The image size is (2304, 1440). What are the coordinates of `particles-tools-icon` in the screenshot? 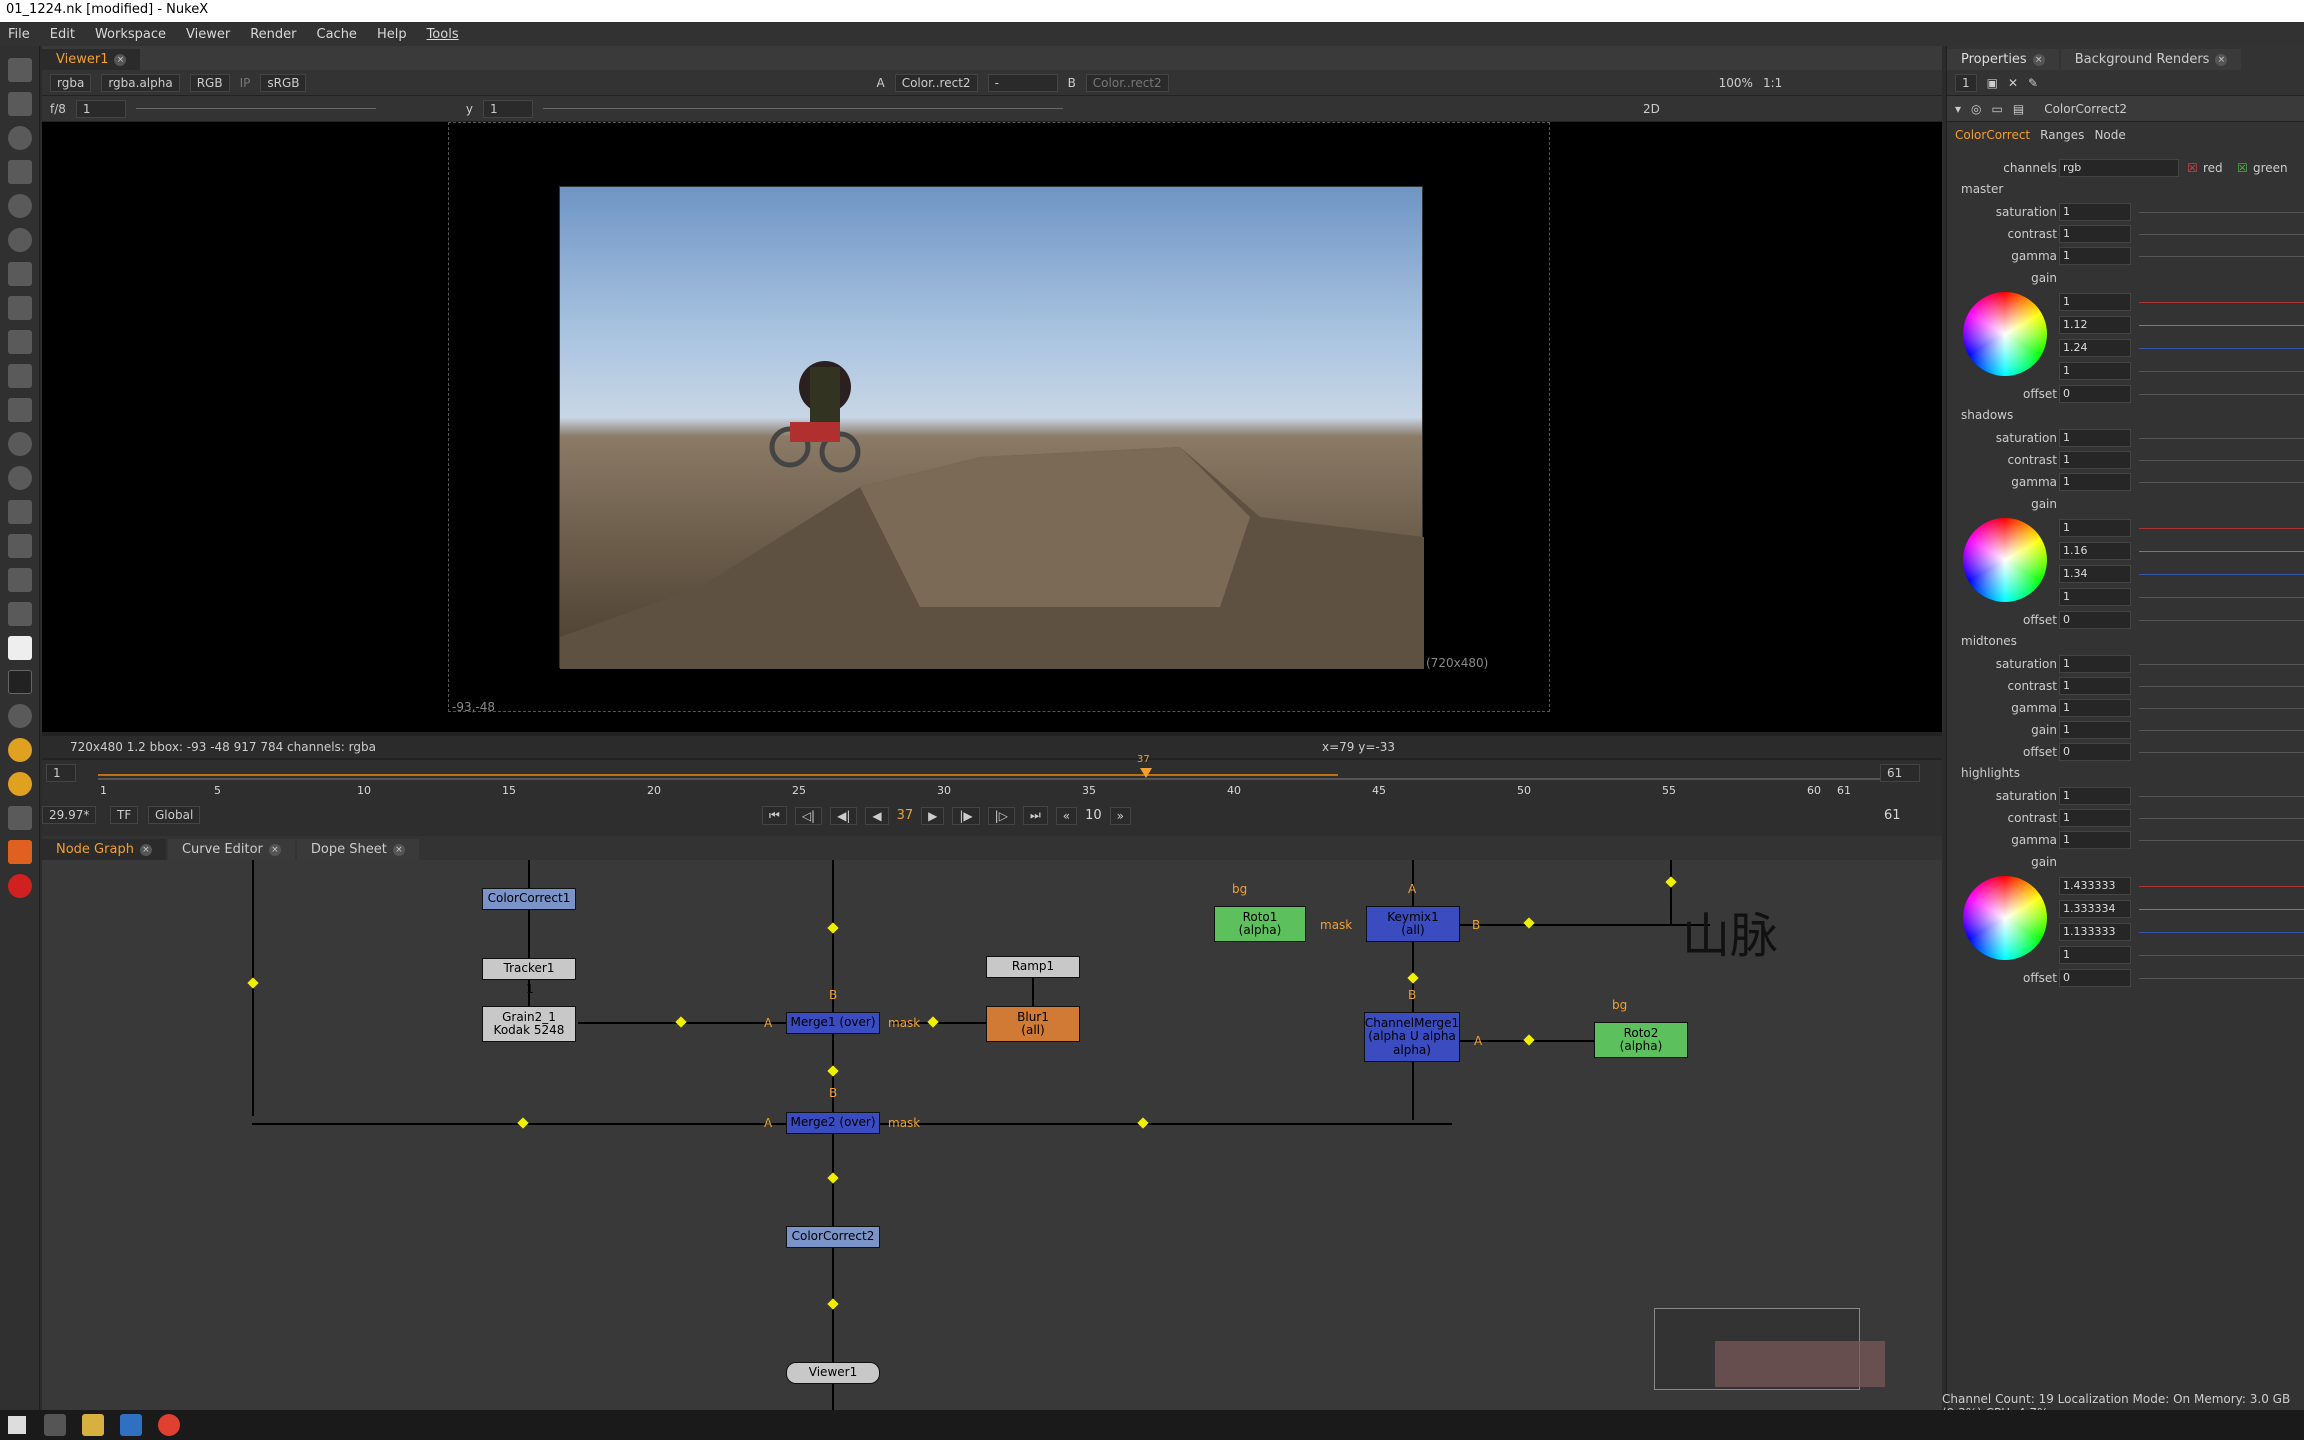 It's located at (20, 410).